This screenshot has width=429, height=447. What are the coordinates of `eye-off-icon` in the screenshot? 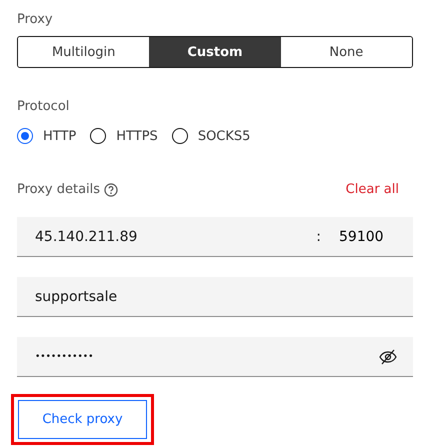 It's located at (388, 356).